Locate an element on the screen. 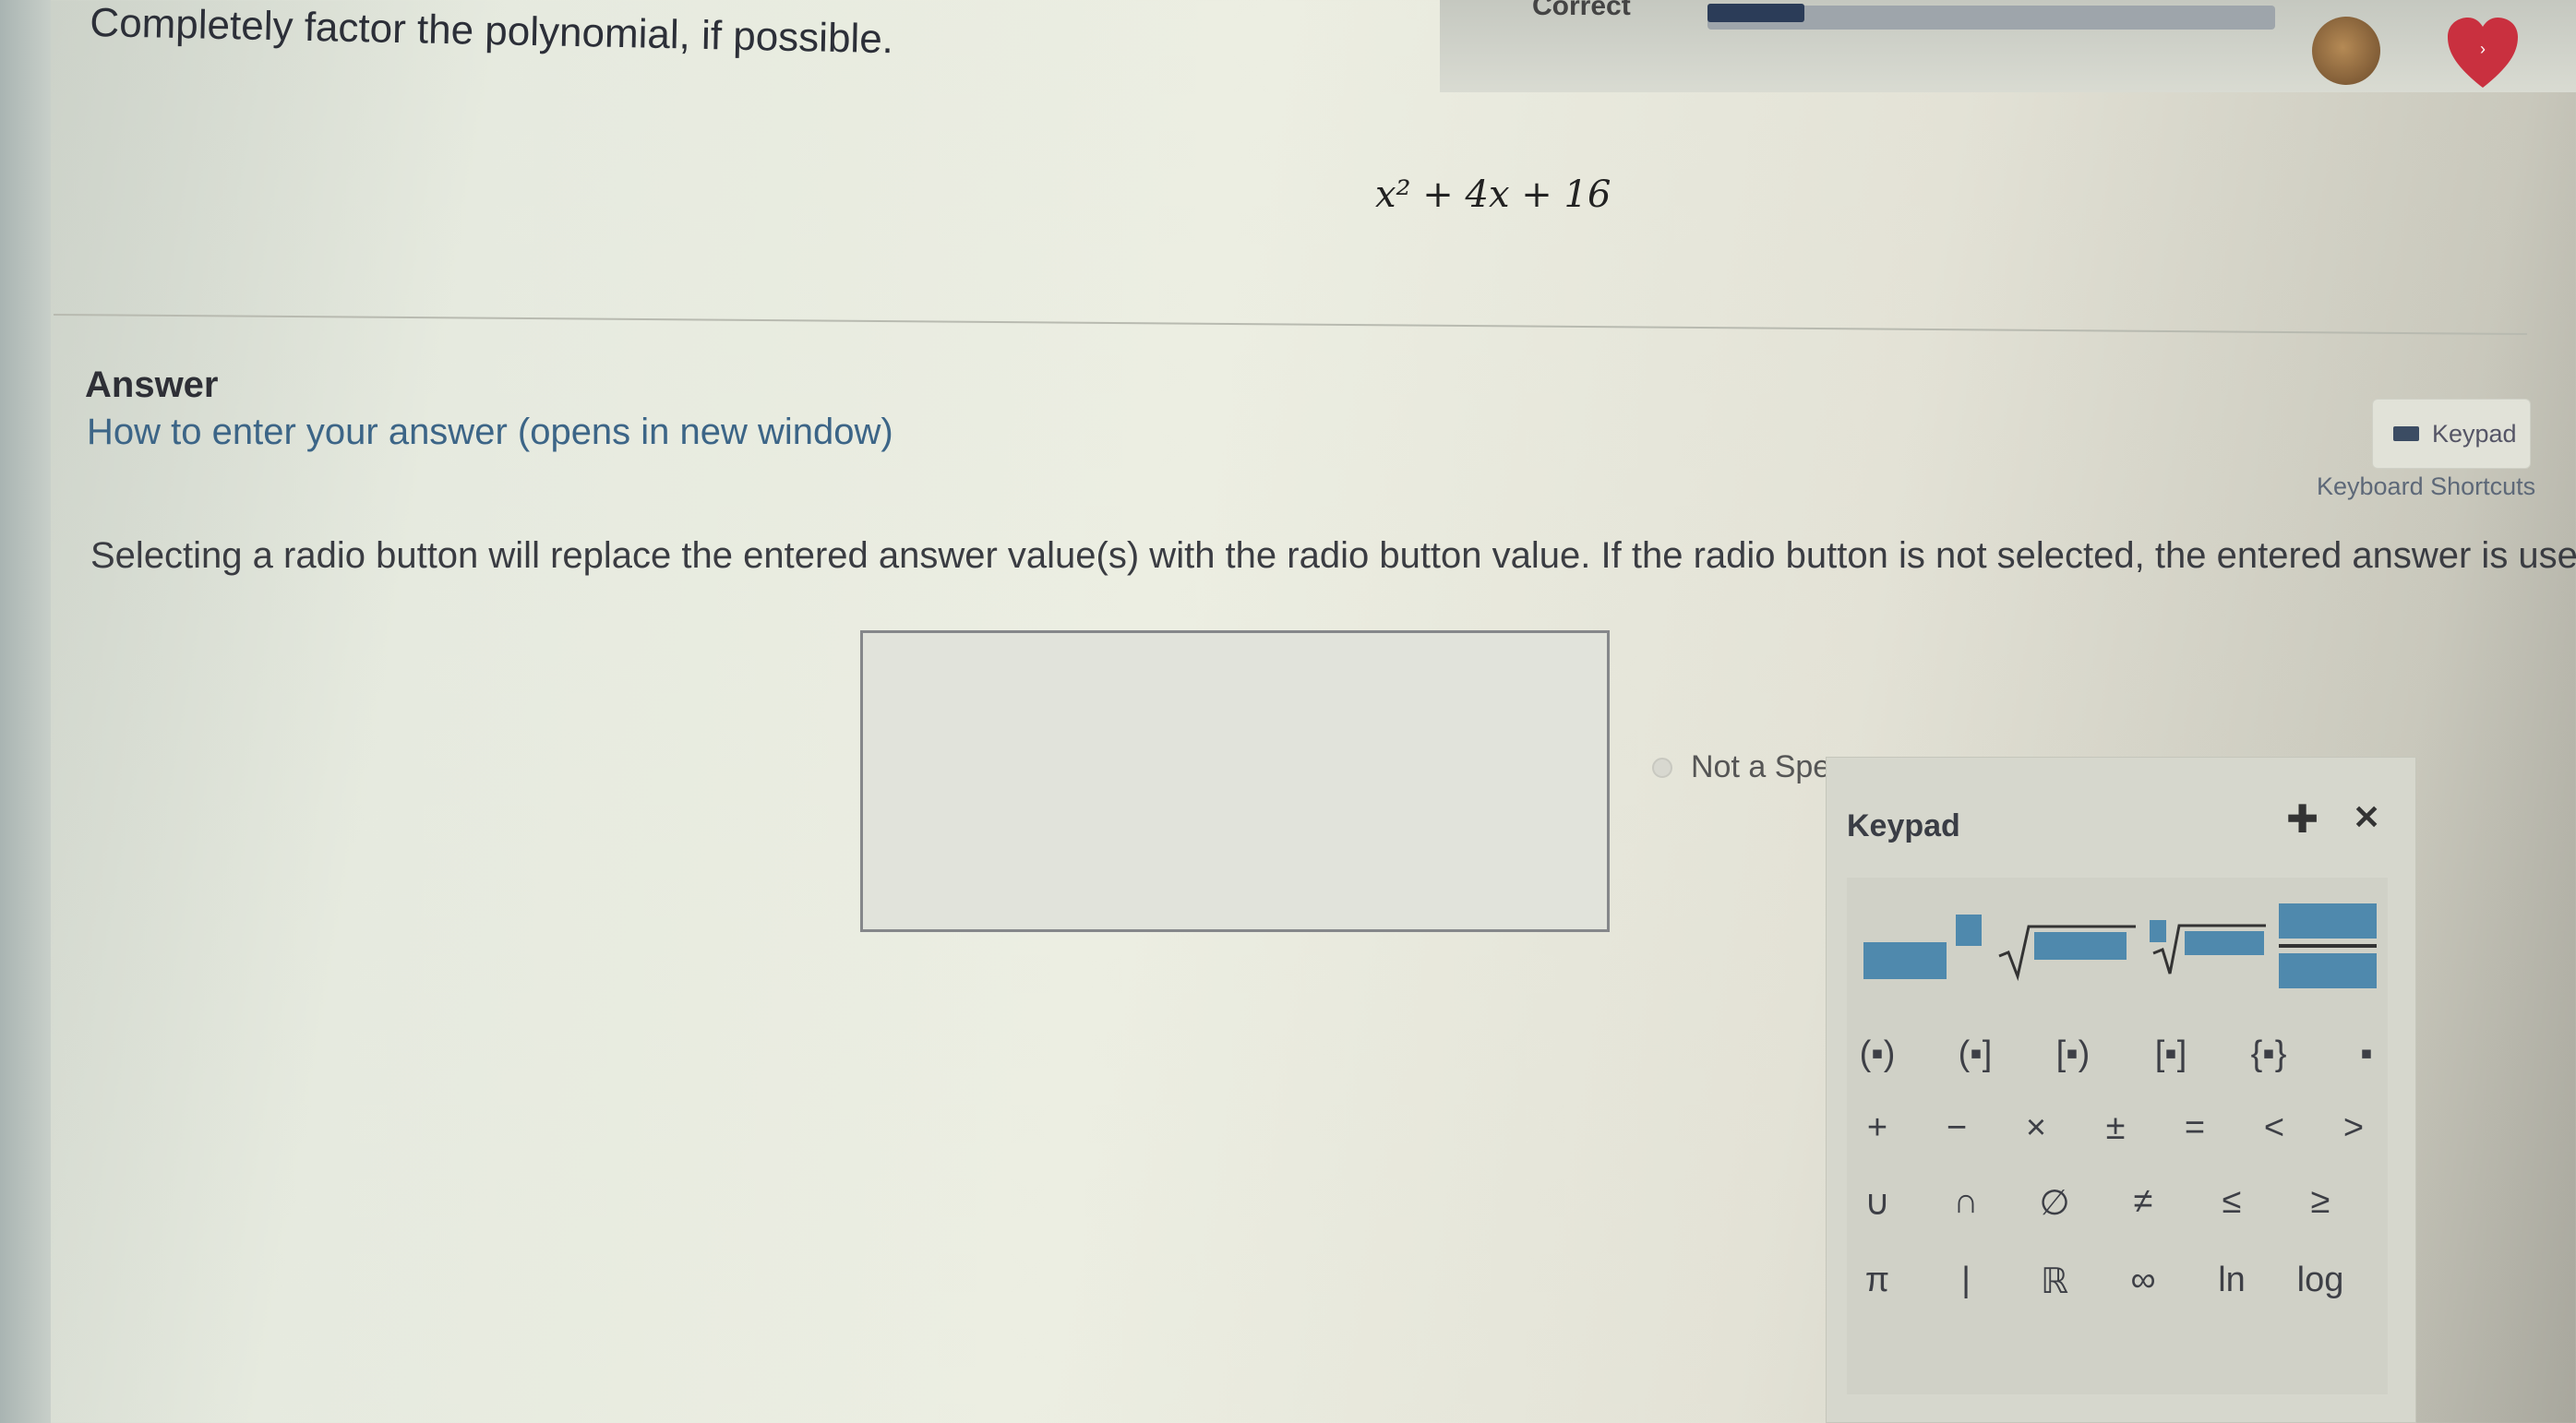 Image resolution: width=2576 pixels, height=1423 pixels. keyboard-icon is located at coordinates (2406, 433).